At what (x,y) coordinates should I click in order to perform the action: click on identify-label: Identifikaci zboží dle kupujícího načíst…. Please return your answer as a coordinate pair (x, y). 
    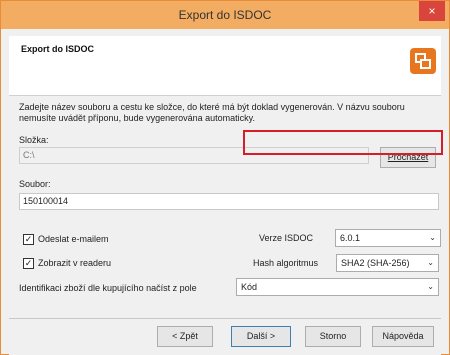
    Looking at the image, I should click on (108, 288).